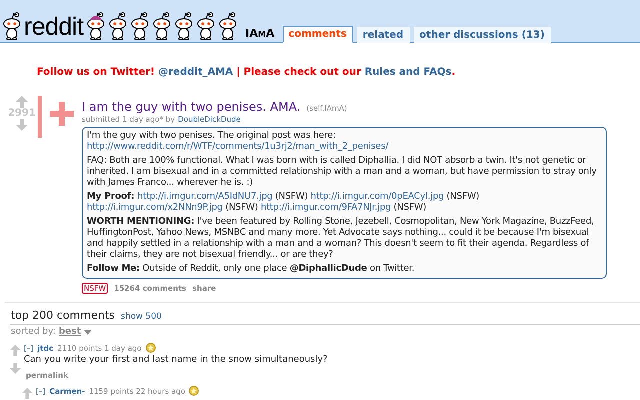 The image size is (640, 400). Describe the element at coordinates (317, 34) in the screenshot. I see `tab: comments` at that location.